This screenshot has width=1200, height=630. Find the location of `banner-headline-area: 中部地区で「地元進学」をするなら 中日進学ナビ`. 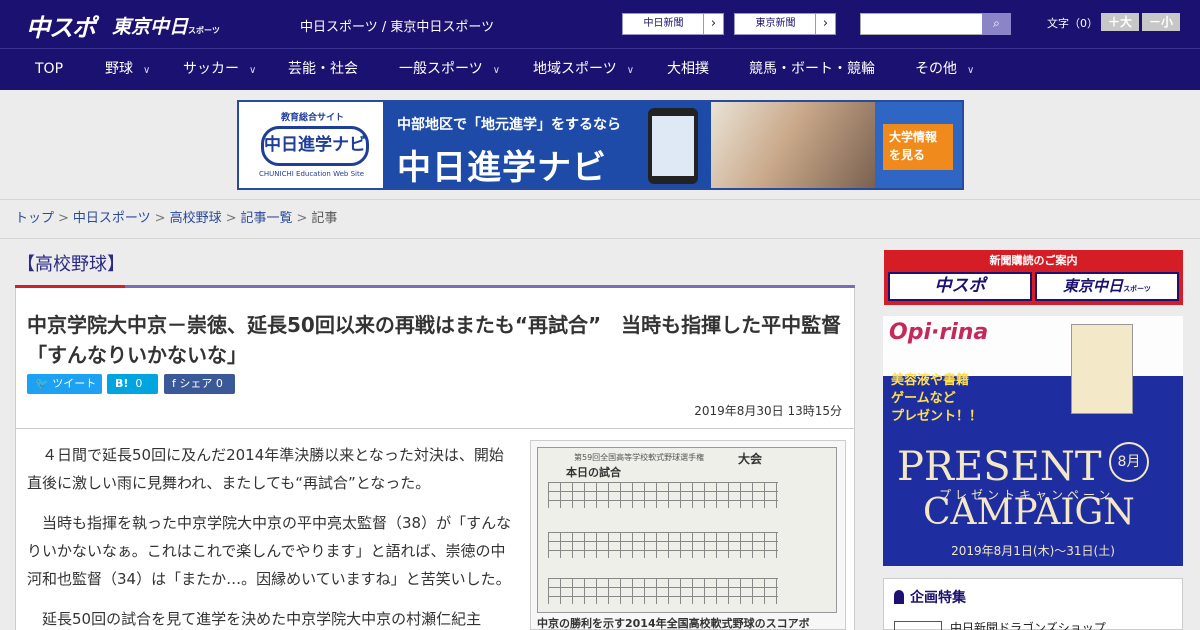

banner-headline-area: 中部地区で「地元進学」をするなら 中日進学ナビ is located at coordinates (547, 145).